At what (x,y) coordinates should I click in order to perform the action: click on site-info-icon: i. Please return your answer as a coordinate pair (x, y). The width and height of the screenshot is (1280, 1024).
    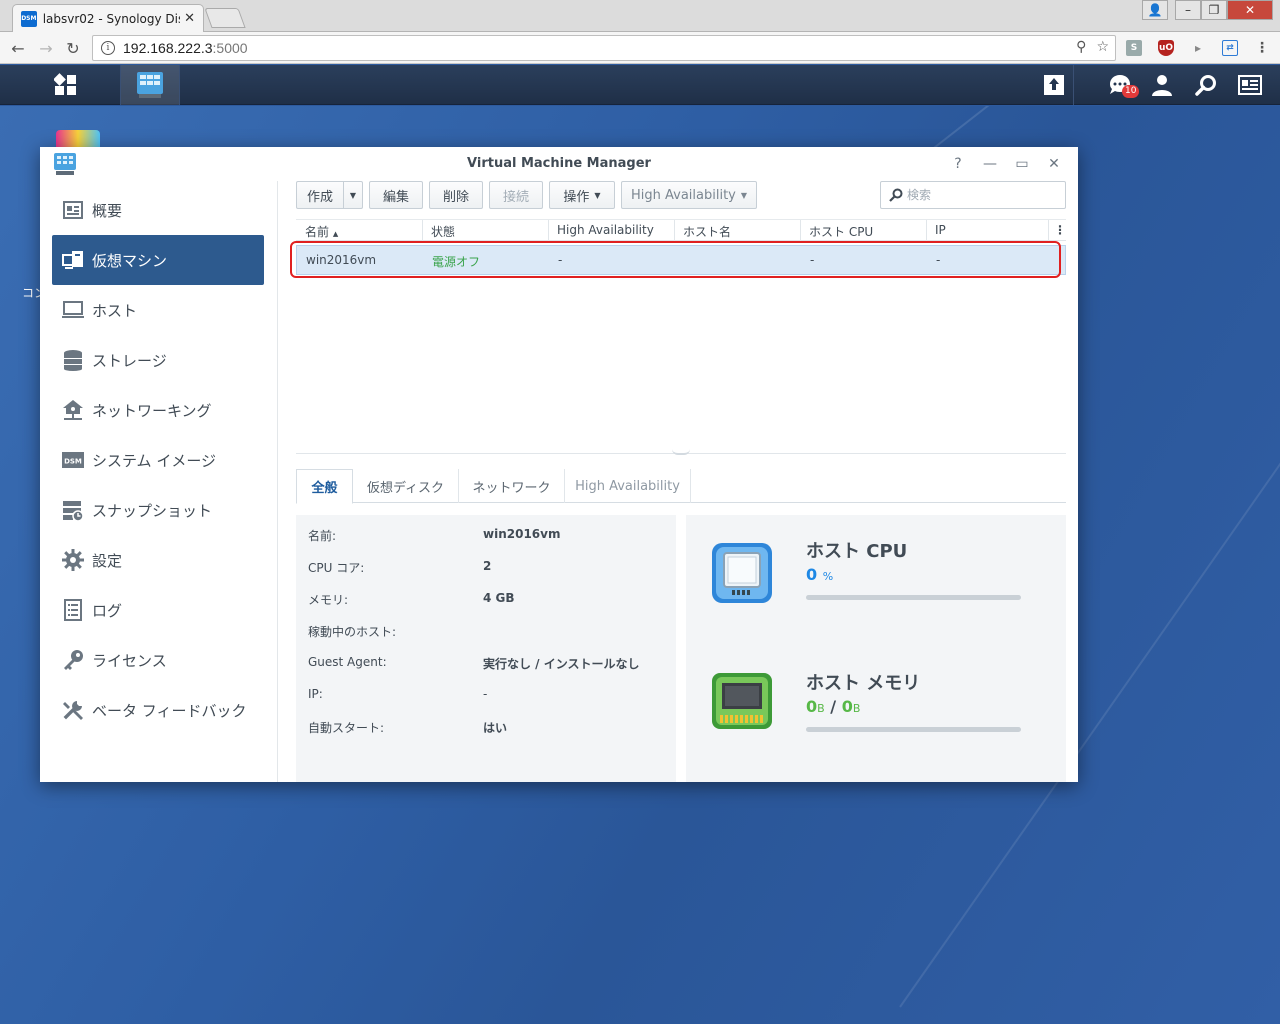
    Looking at the image, I should click on (108, 48).